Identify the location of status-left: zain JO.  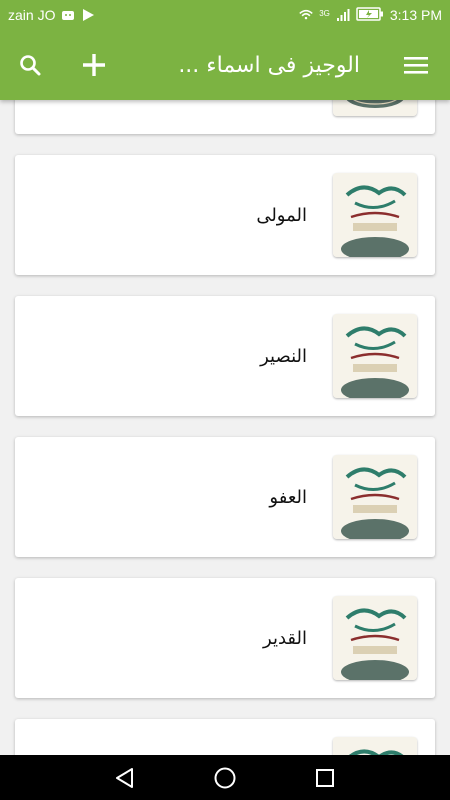
(51, 15).